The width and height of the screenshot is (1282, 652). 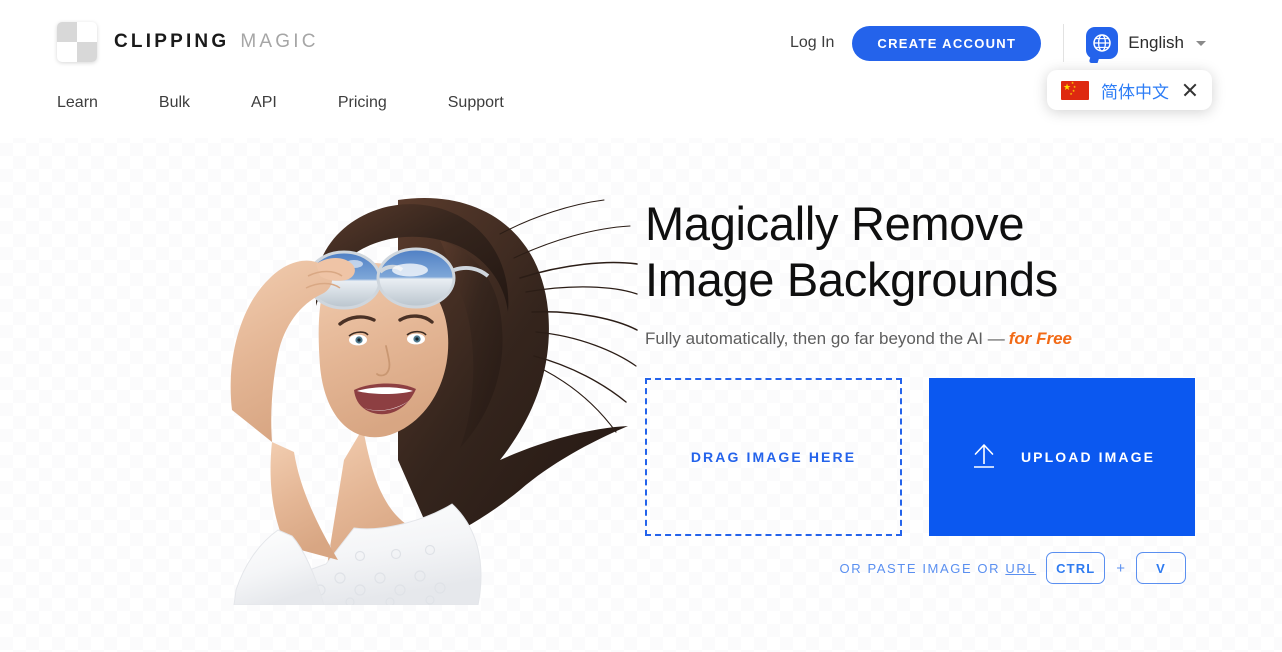 What do you see at coordinates (1161, 568) in the screenshot?
I see `key-v: V` at bounding box center [1161, 568].